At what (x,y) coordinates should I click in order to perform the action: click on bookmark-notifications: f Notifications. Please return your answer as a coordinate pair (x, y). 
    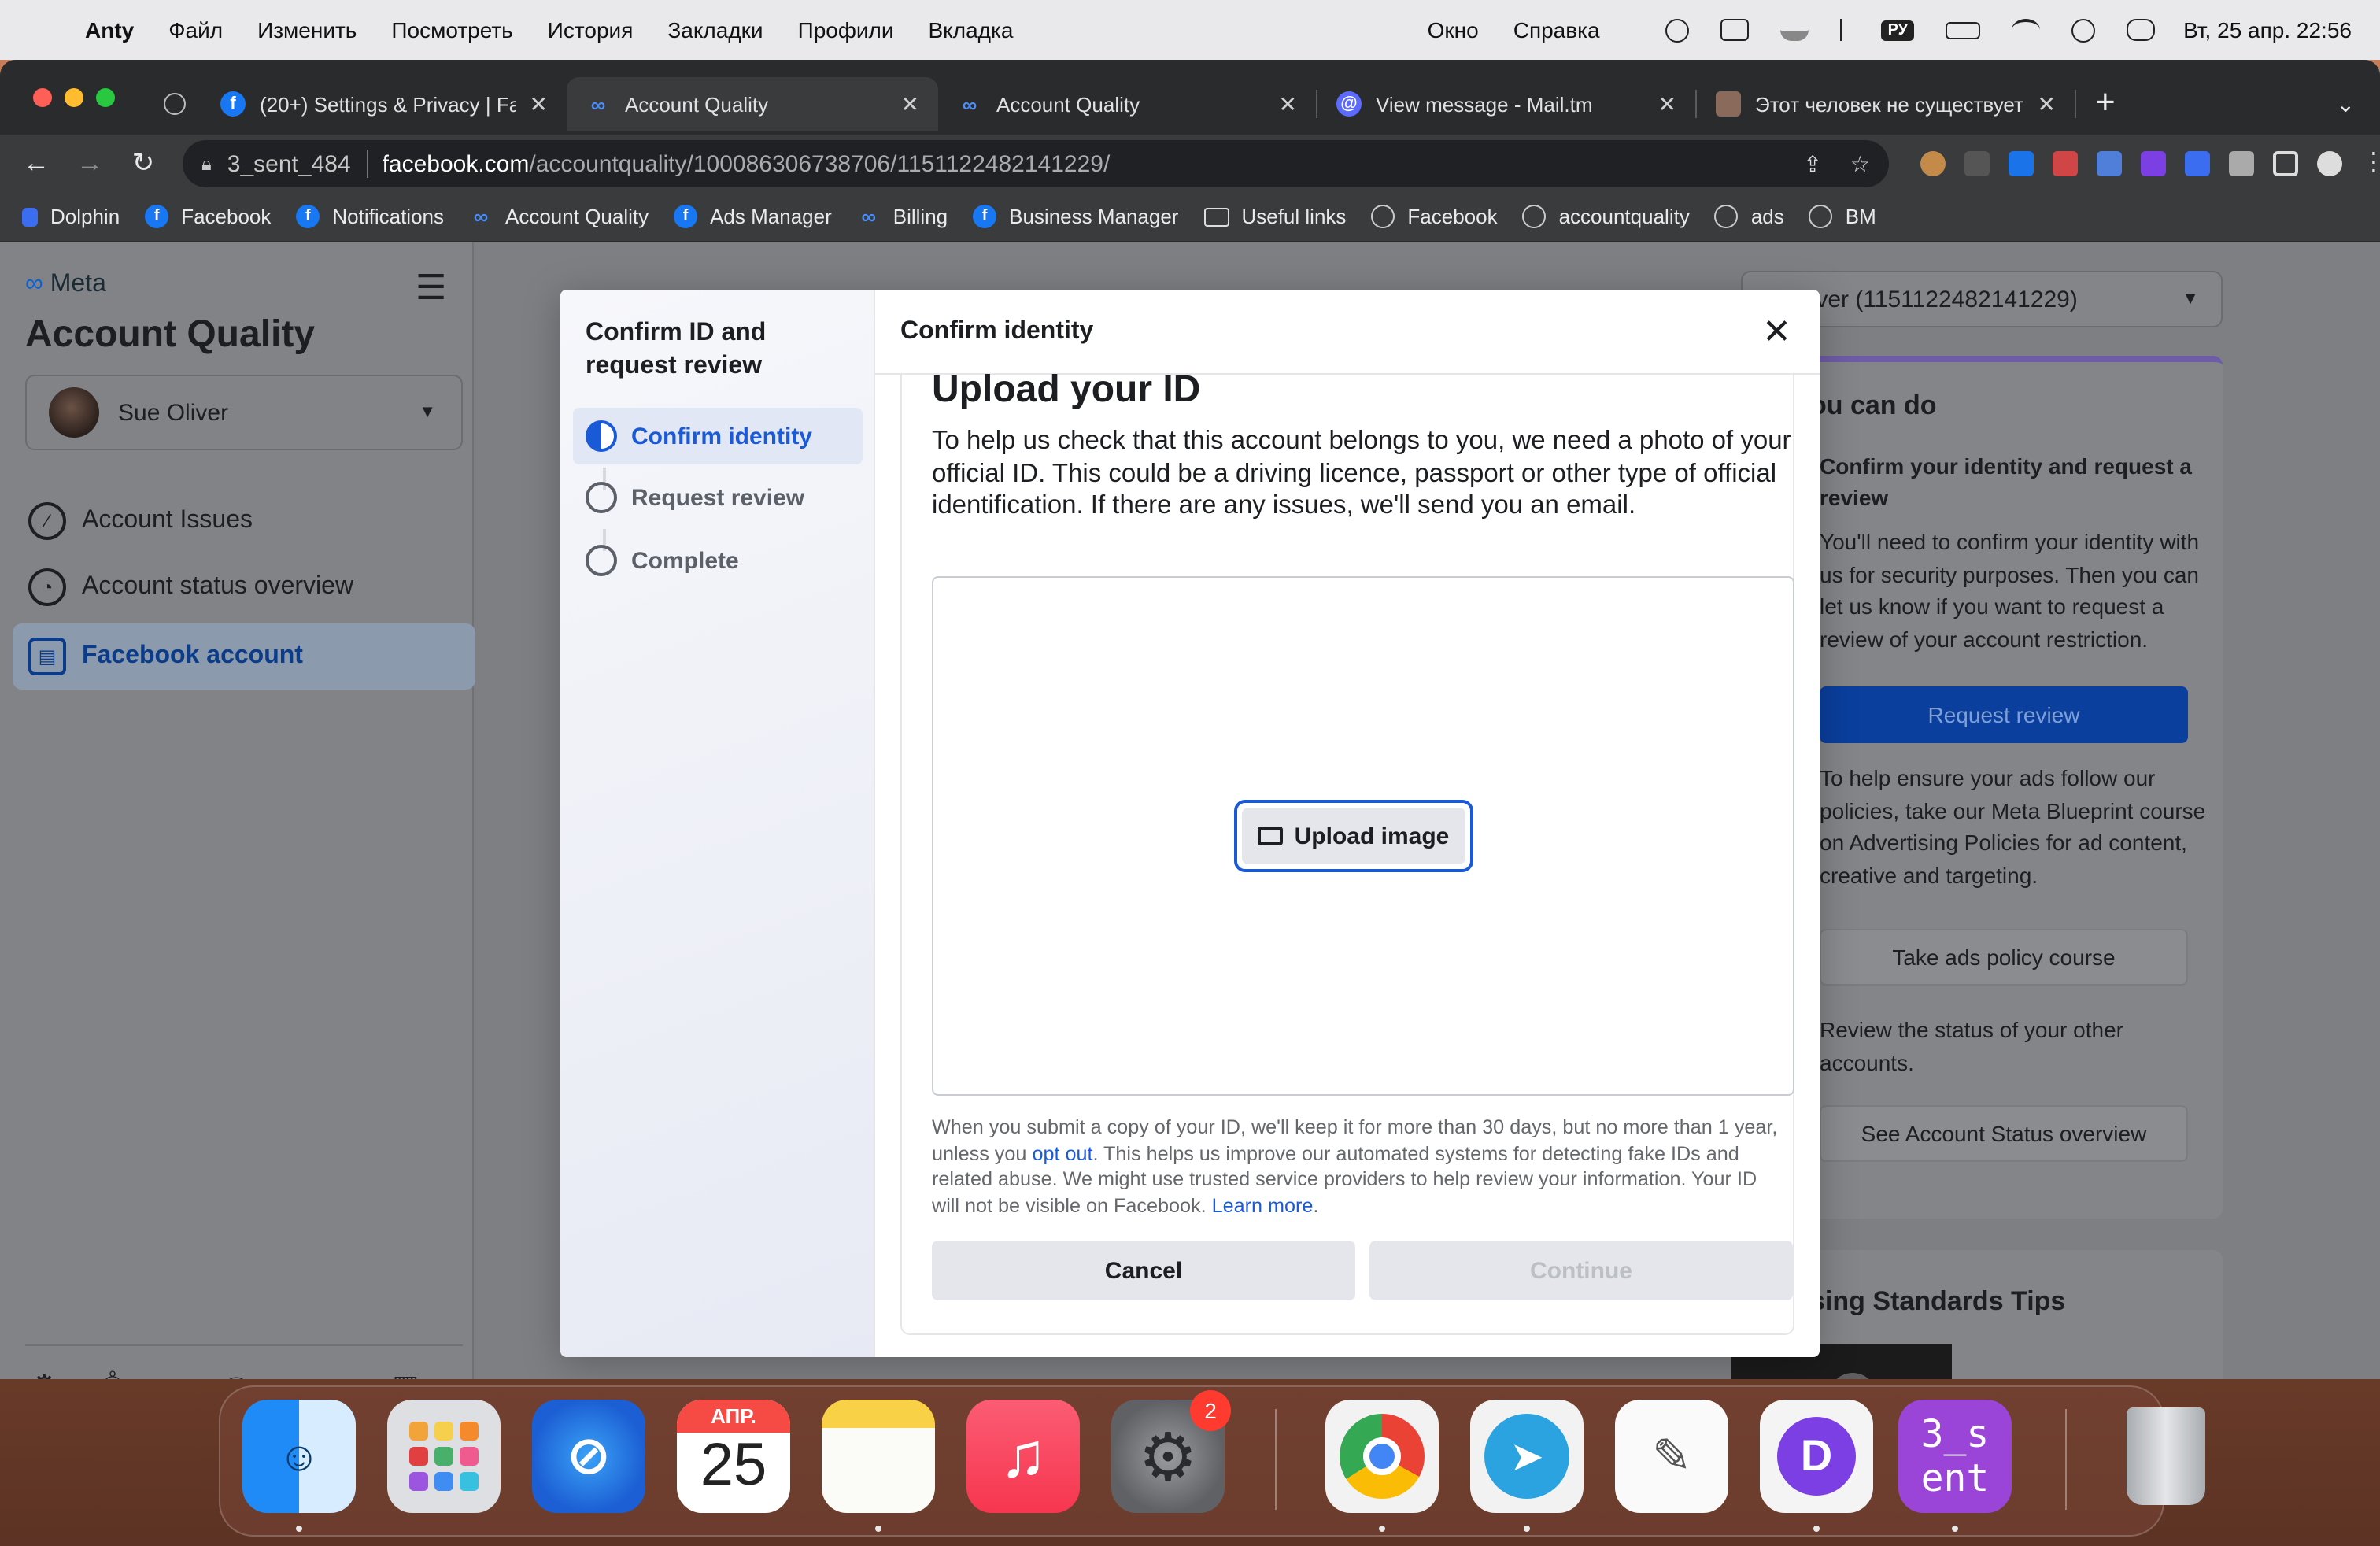
    Looking at the image, I should click on (370, 216).